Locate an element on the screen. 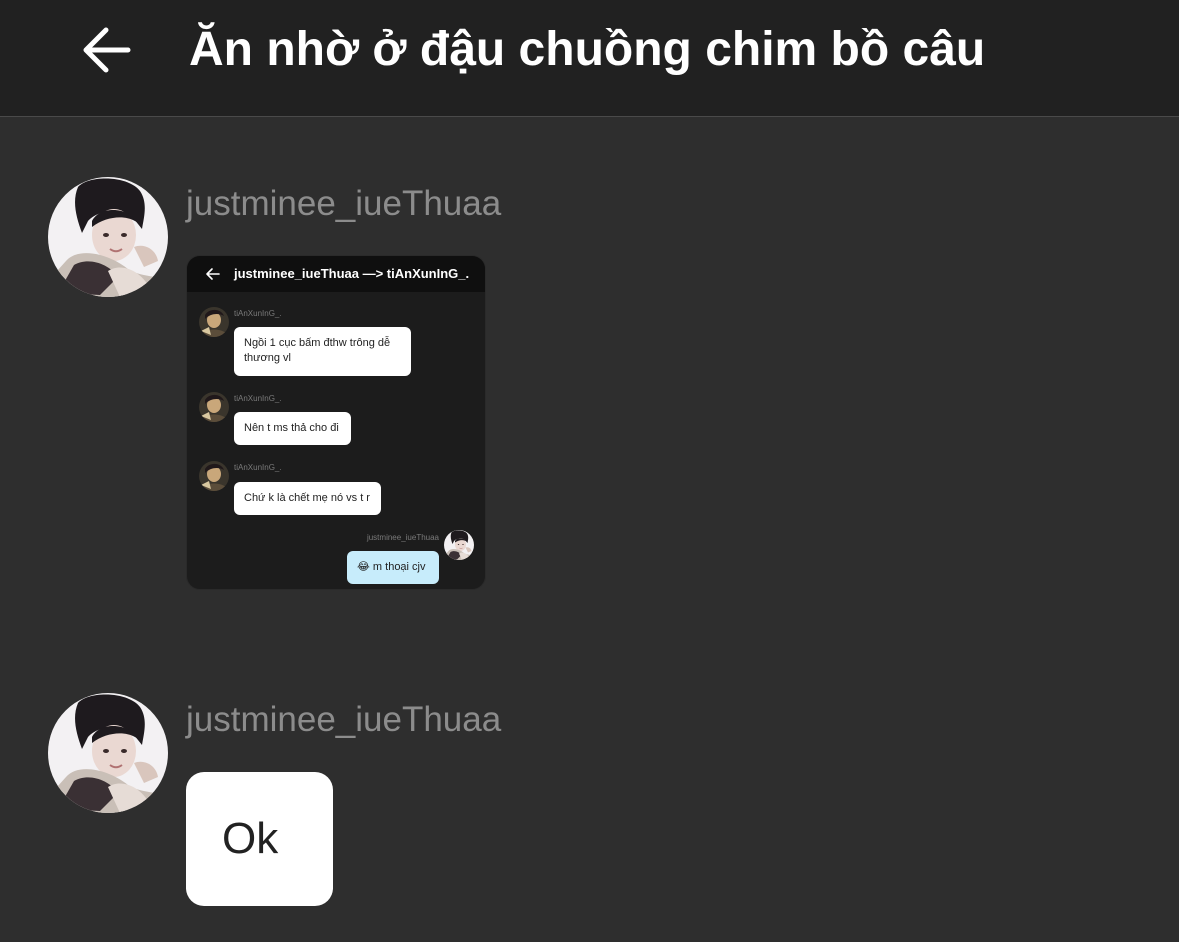 This screenshot has width=1179, height=942. message-bubble: Ok is located at coordinates (259, 839).